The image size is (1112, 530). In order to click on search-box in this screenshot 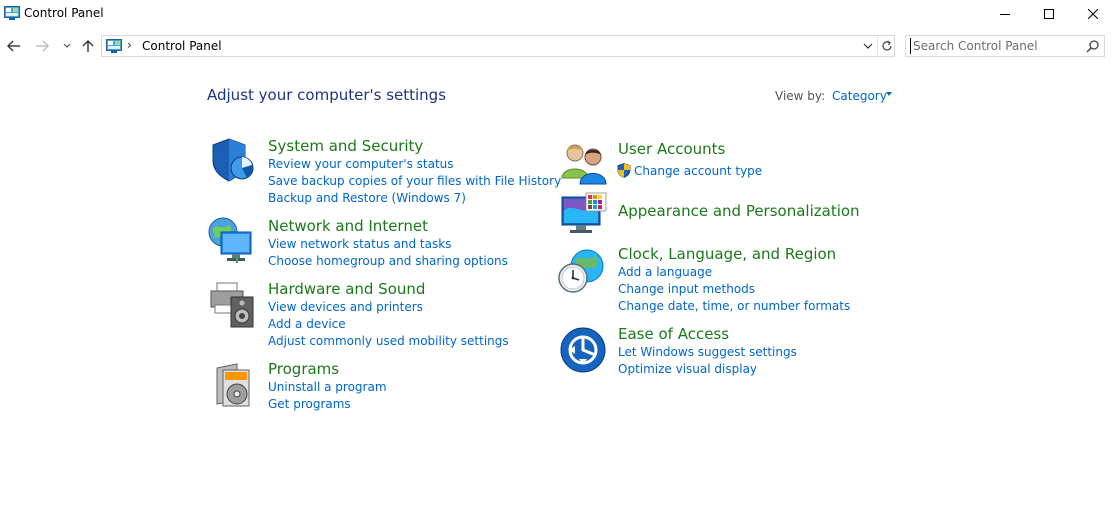, I will do `click(1005, 46)`.